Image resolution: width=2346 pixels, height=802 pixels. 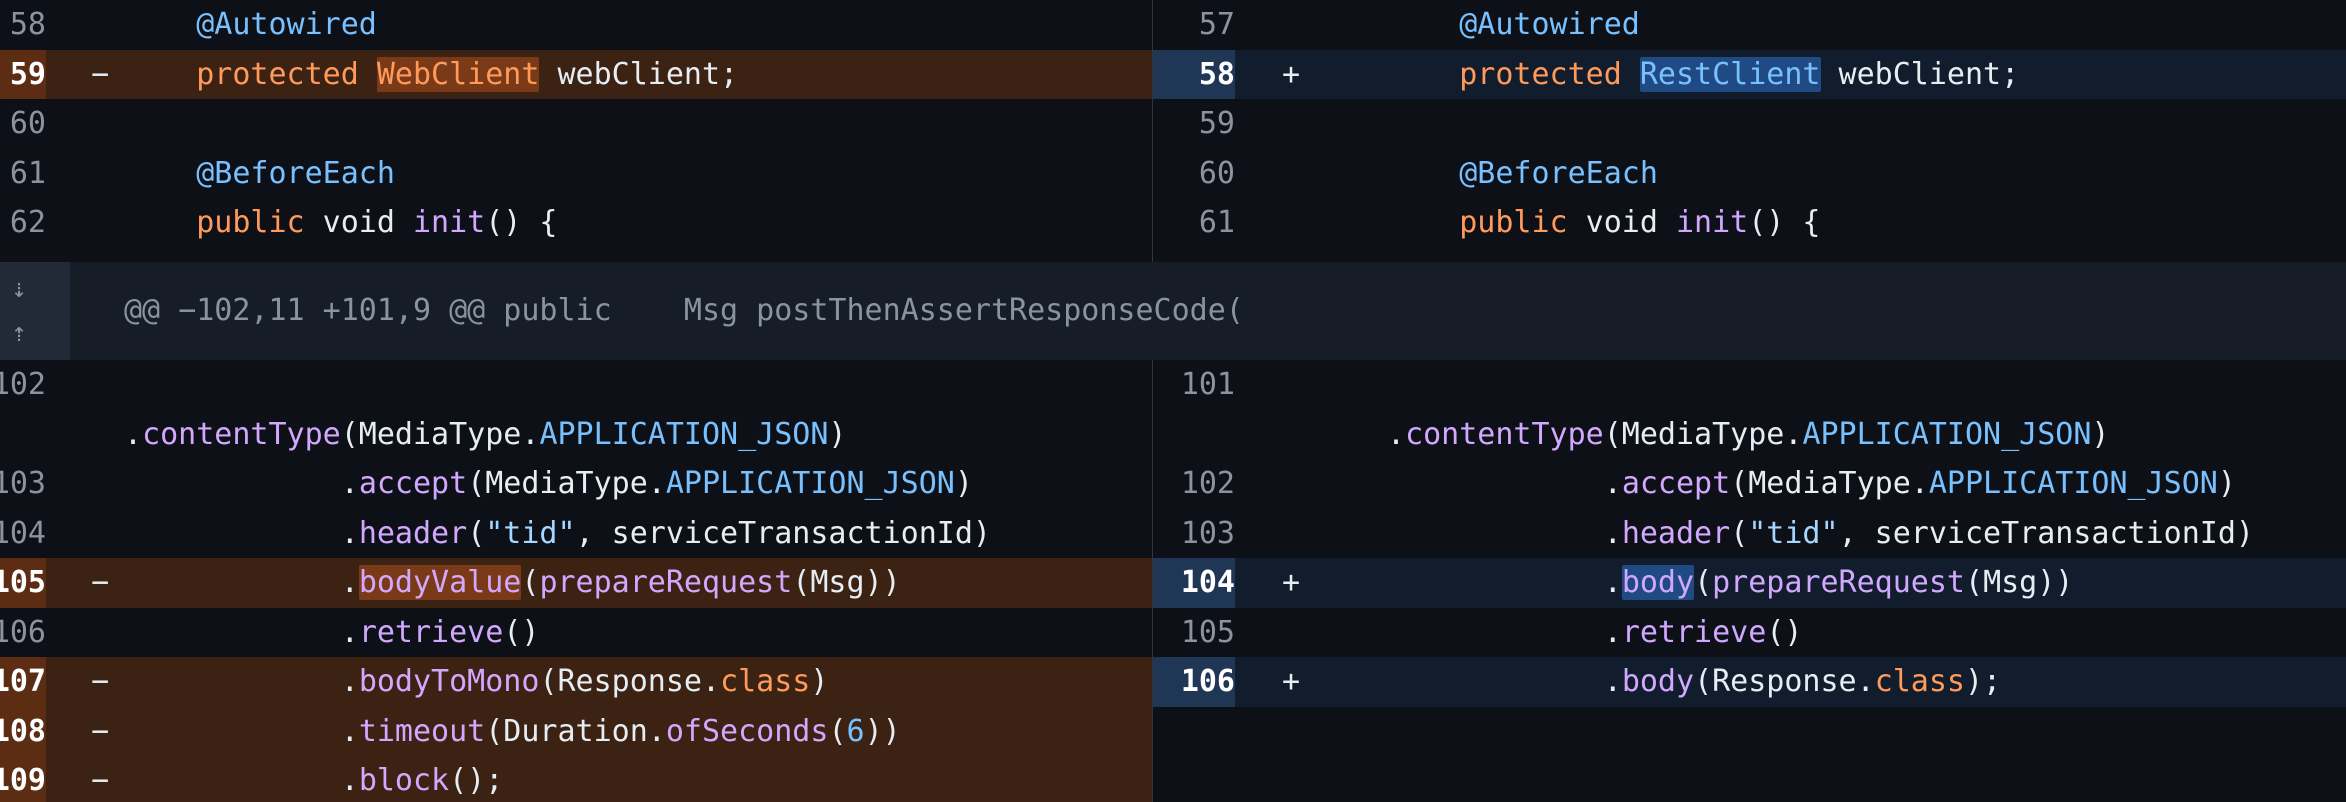 What do you see at coordinates (23, 223) in the screenshot?
I see `line-number: 62` at bounding box center [23, 223].